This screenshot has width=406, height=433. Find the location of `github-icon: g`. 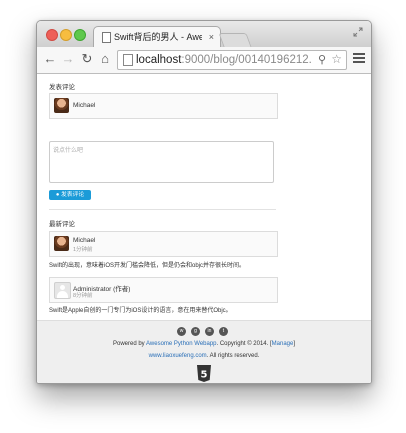

github-icon: g is located at coordinates (195, 331).